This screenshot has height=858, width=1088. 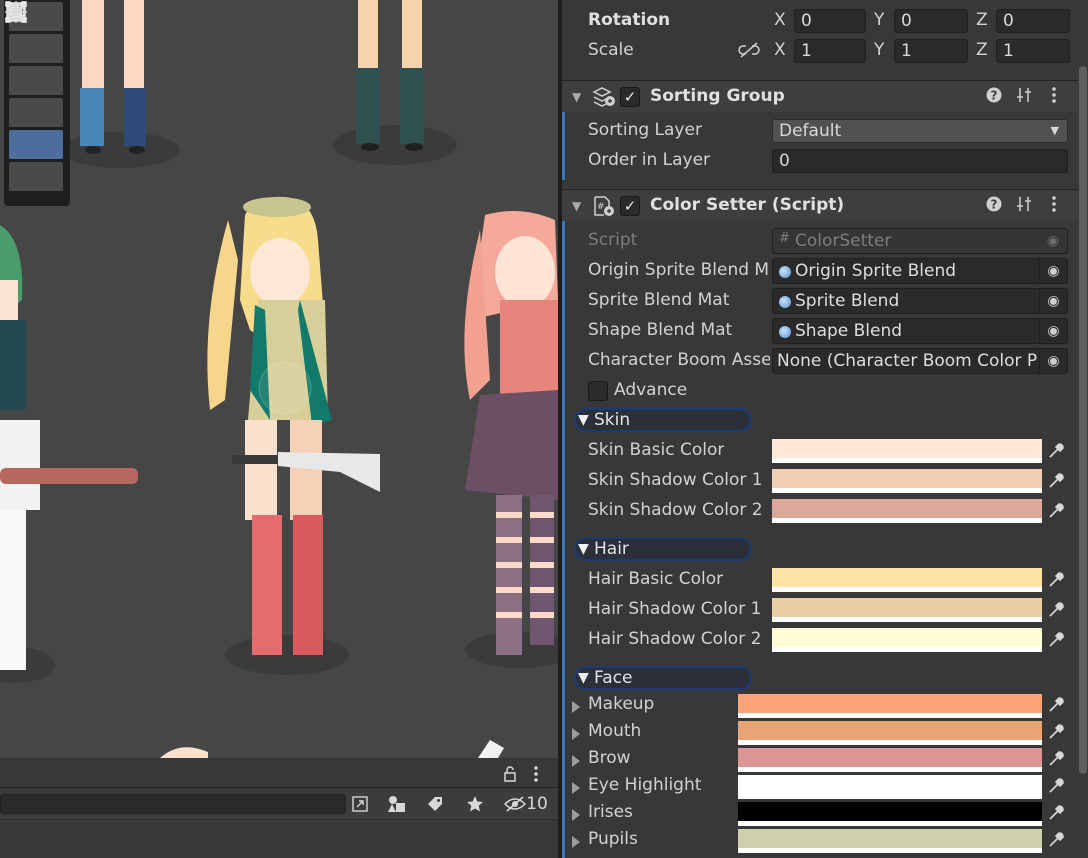 I want to click on advance-checkbox, so click(x=598, y=391).